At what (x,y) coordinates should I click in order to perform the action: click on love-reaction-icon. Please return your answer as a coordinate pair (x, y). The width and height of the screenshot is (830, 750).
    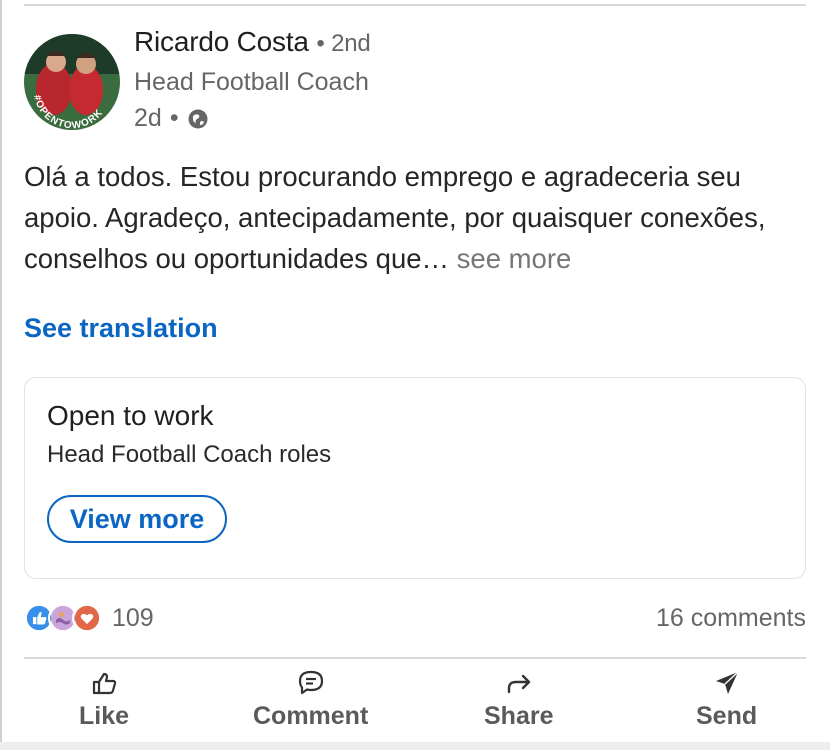
    Looking at the image, I should click on (87, 618).